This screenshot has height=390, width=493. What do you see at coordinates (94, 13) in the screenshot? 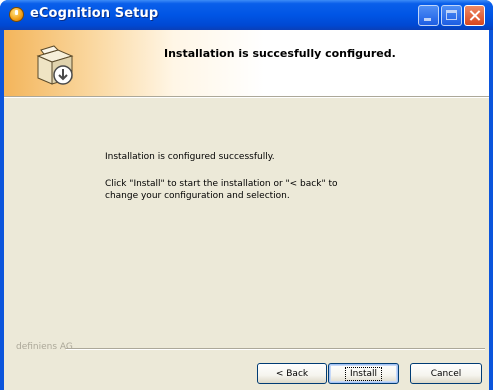
I see `window-title: eCognition Setup` at bounding box center [94, 13].